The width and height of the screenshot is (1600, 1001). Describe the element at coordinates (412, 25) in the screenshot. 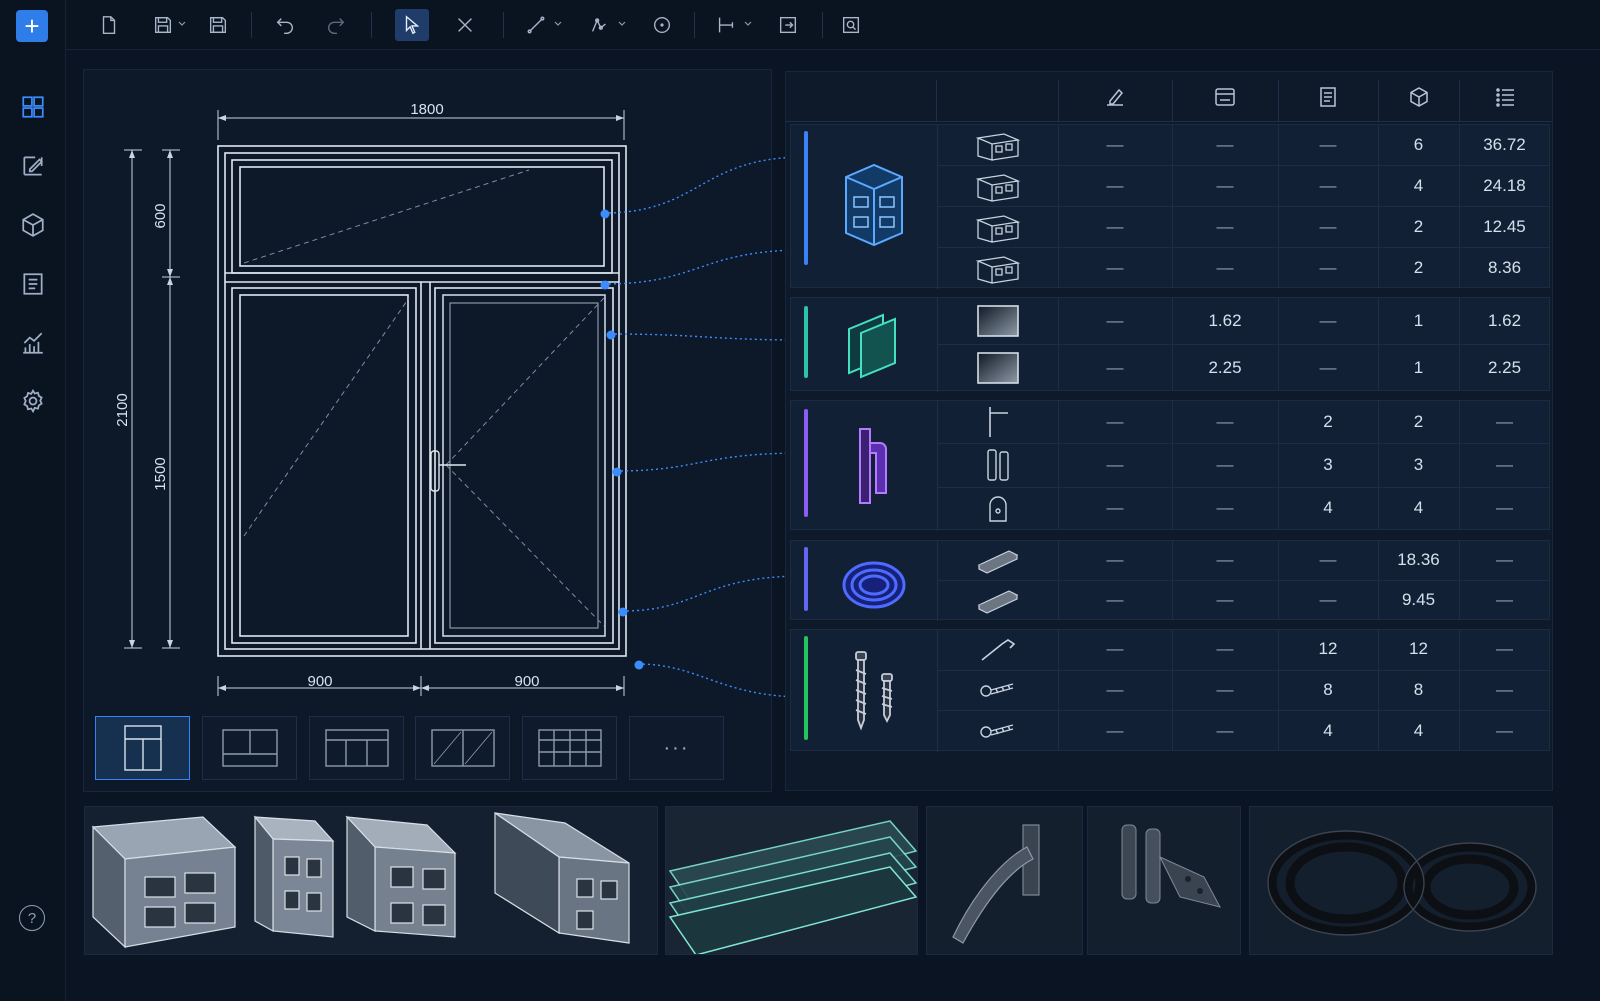

I see `select-icon` at that location.